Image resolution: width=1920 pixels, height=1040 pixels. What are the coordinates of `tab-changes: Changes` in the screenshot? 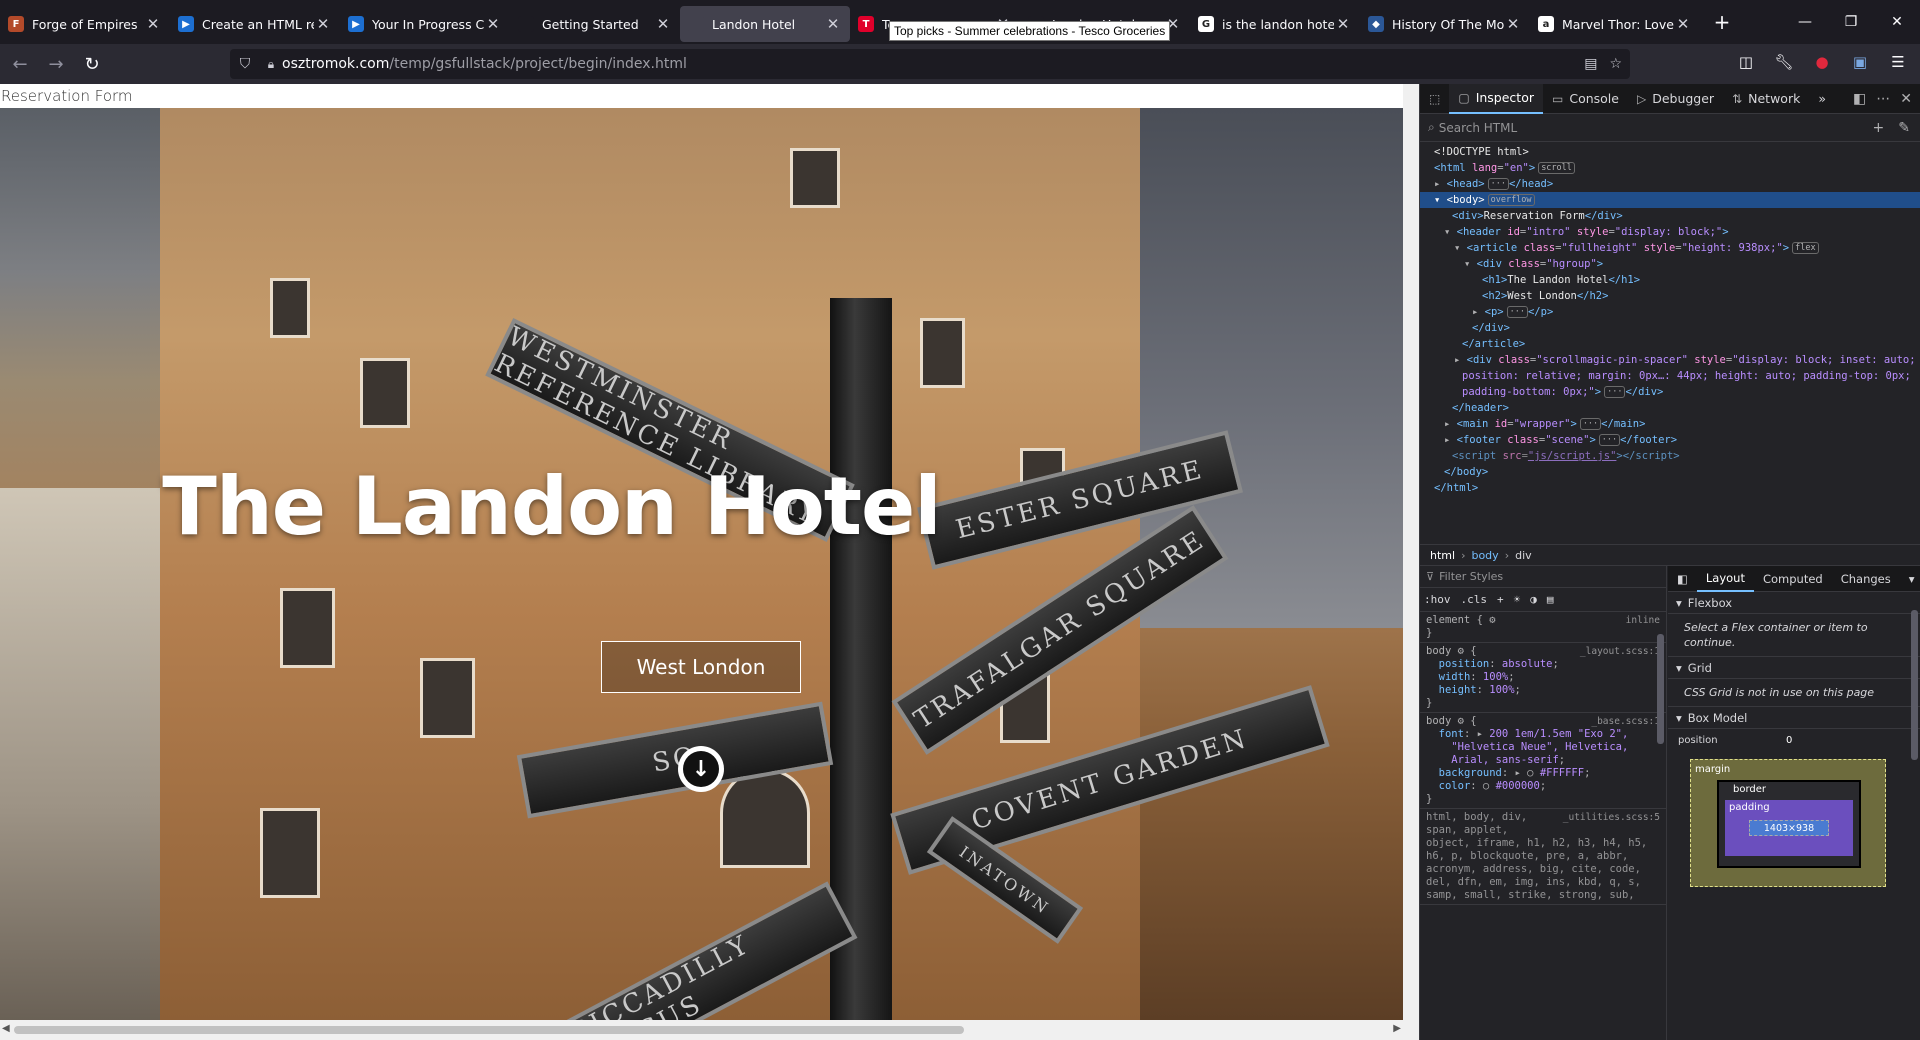 It's located at (1866, 579).